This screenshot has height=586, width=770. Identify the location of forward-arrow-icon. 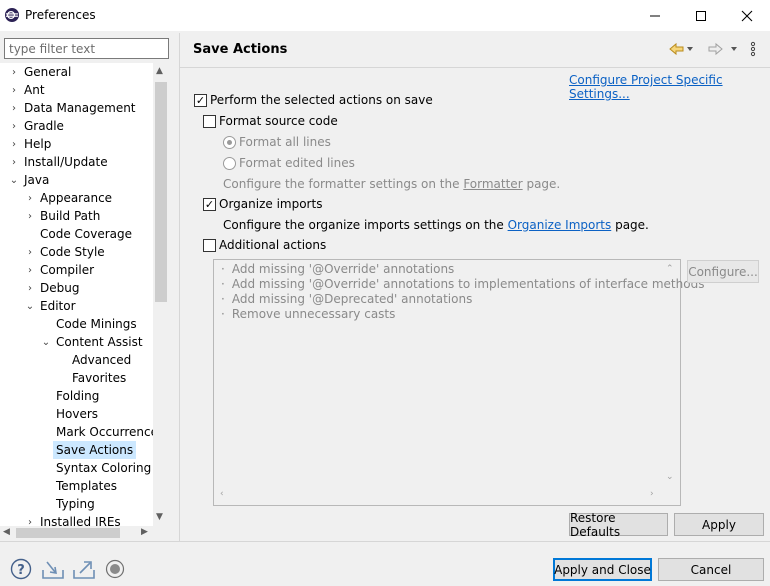
(715, 49).